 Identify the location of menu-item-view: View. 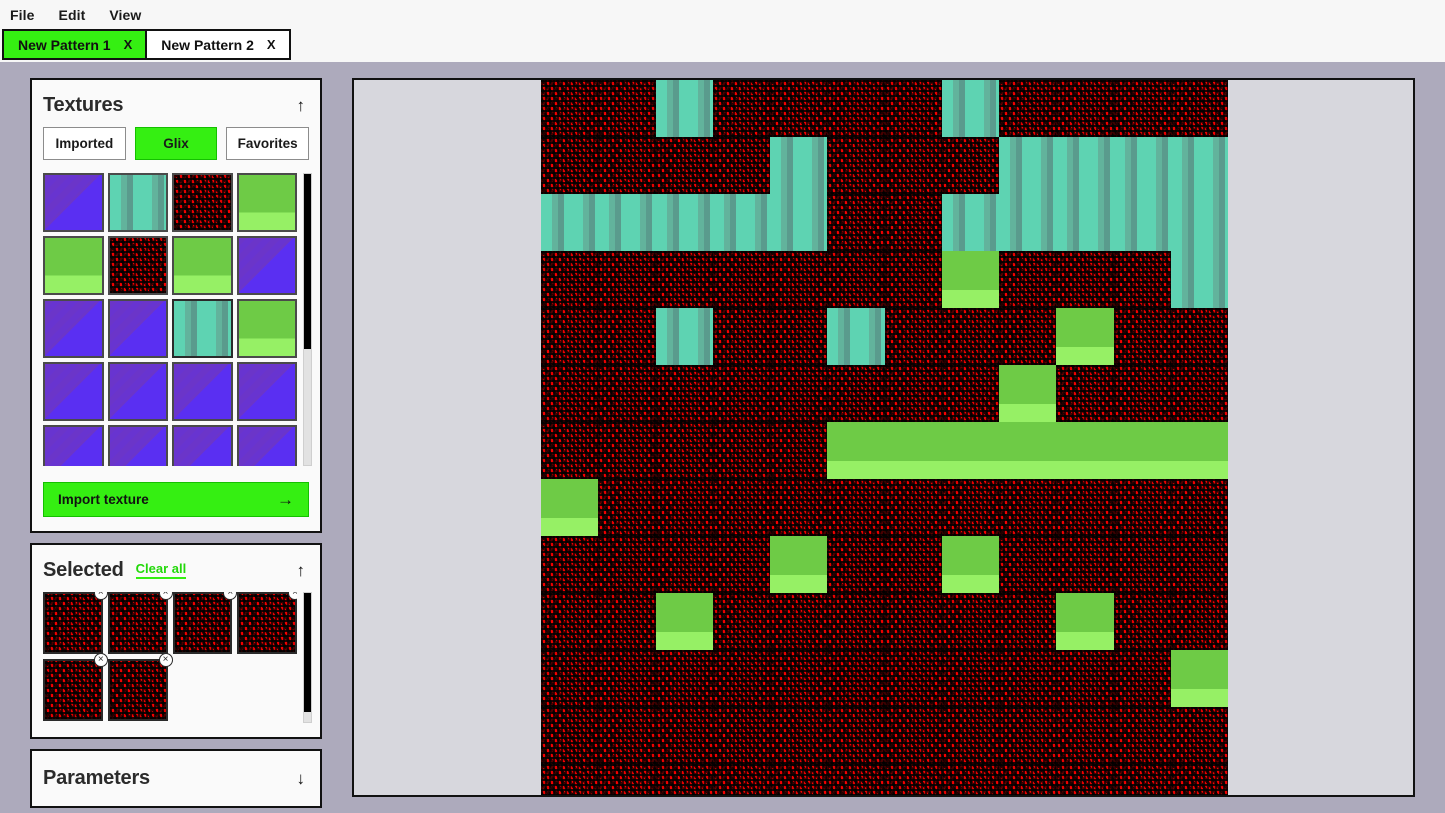
(125, 15).